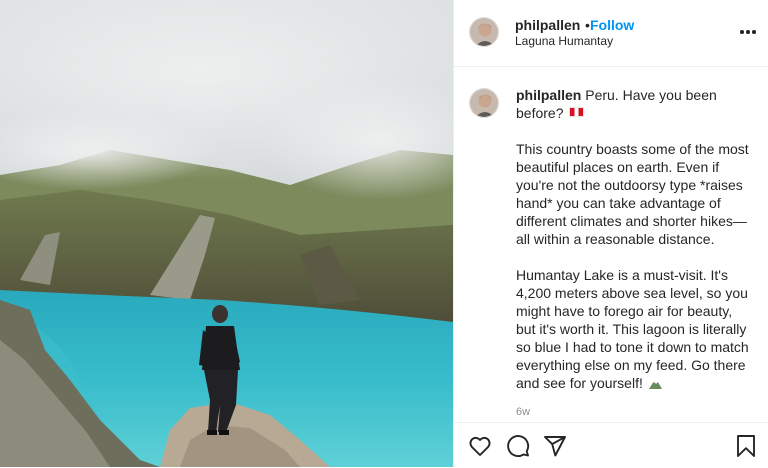 This screenshot has width=768, height=468. Describe the element at coordinates (523, 412) in the screenshot. I see `post-timestamp: 6w` at that location.